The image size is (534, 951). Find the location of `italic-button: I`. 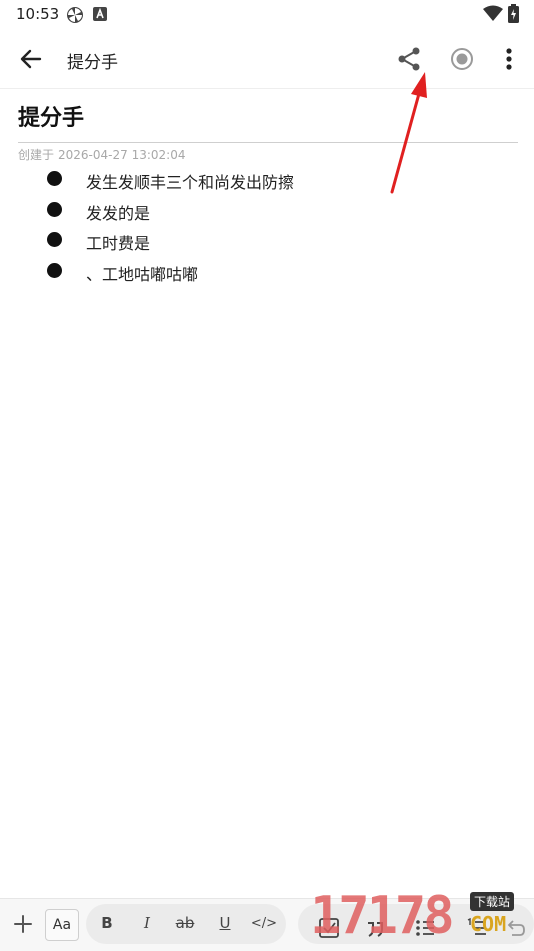

italic-button: I is located at coordinates (147, 923).